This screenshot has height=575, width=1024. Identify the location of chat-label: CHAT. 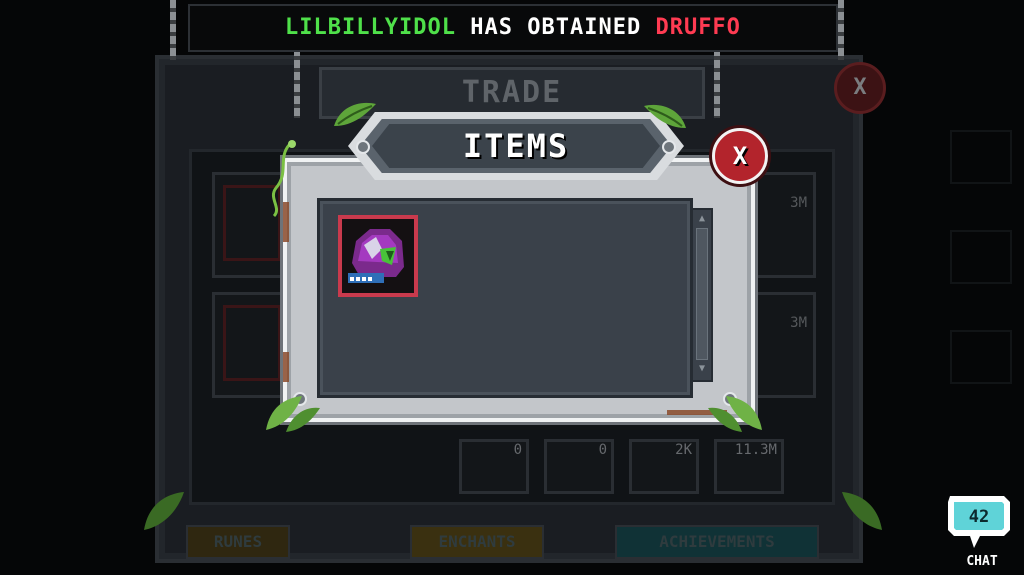
(982, 561).